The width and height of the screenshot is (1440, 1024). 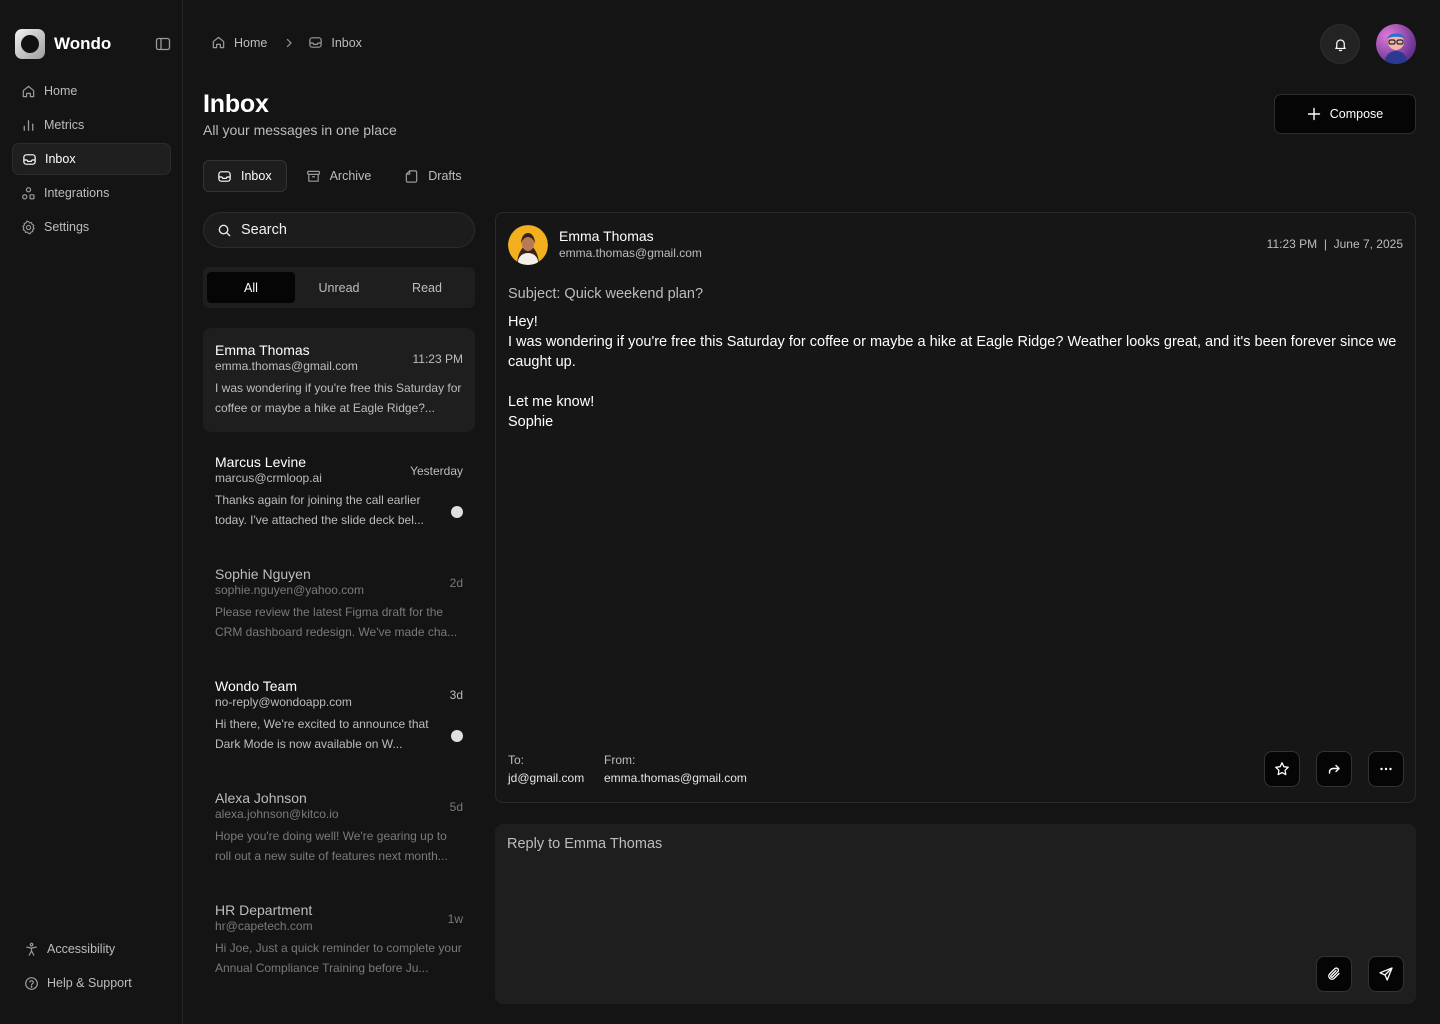 I want to click on sidebar-item-accessibility: Accessibility, so click(x=95, y=949).